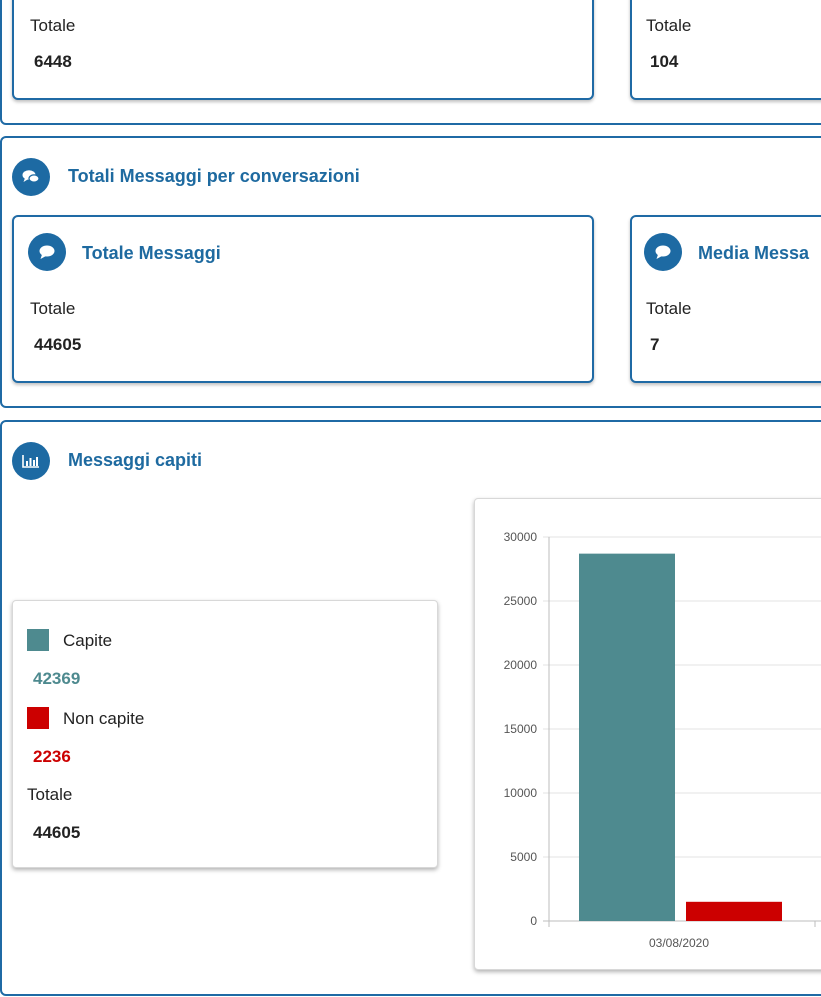  Describe the element at coordinates (521, 729) in the screenshot. I see `y-tick-label: 15000` at that location.